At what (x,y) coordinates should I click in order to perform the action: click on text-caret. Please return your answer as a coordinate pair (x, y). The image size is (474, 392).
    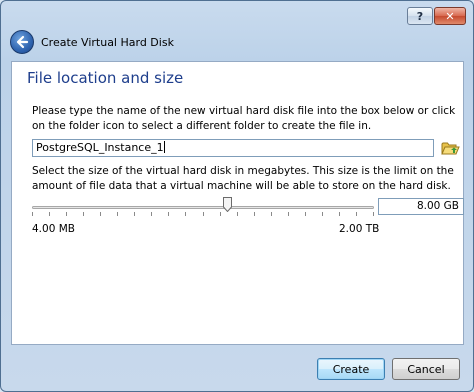
    Looking at the image, I should click on (164, 147).